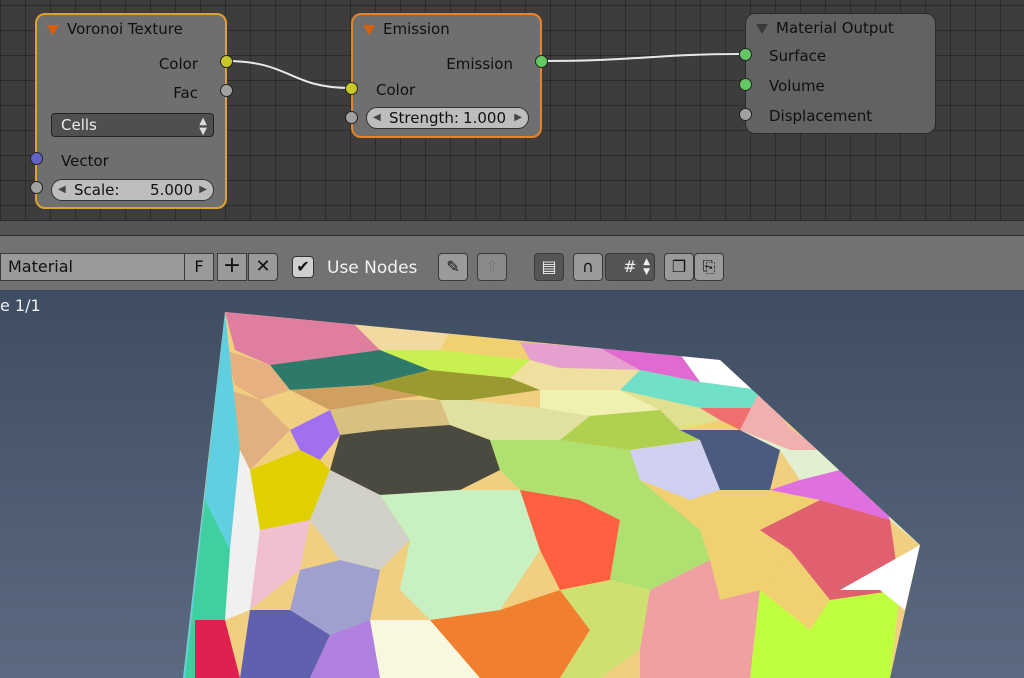  Describe the element at coordinates (745, 84) in the screenshot. I see `volume-input-socket` at that location.